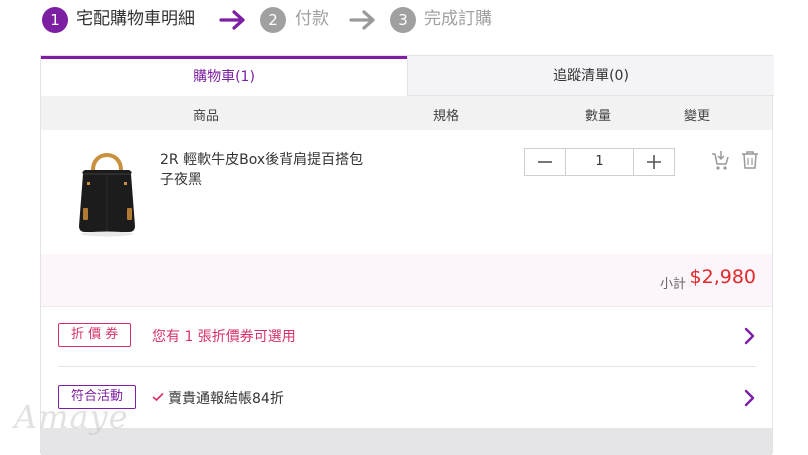 The image size is (808, 455). I want to click on coupon-tag: 折 價 券, so click(95, 335).